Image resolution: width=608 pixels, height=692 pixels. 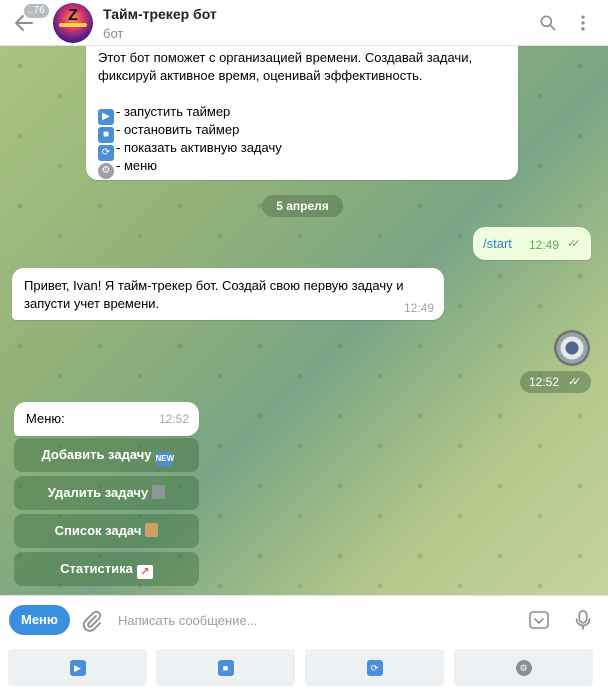 What do you see at coordinates (106, 455) in the screenshot?
I see `inline-button-add-task: Добавить задачу NEW` at bounding box center [106, 455].